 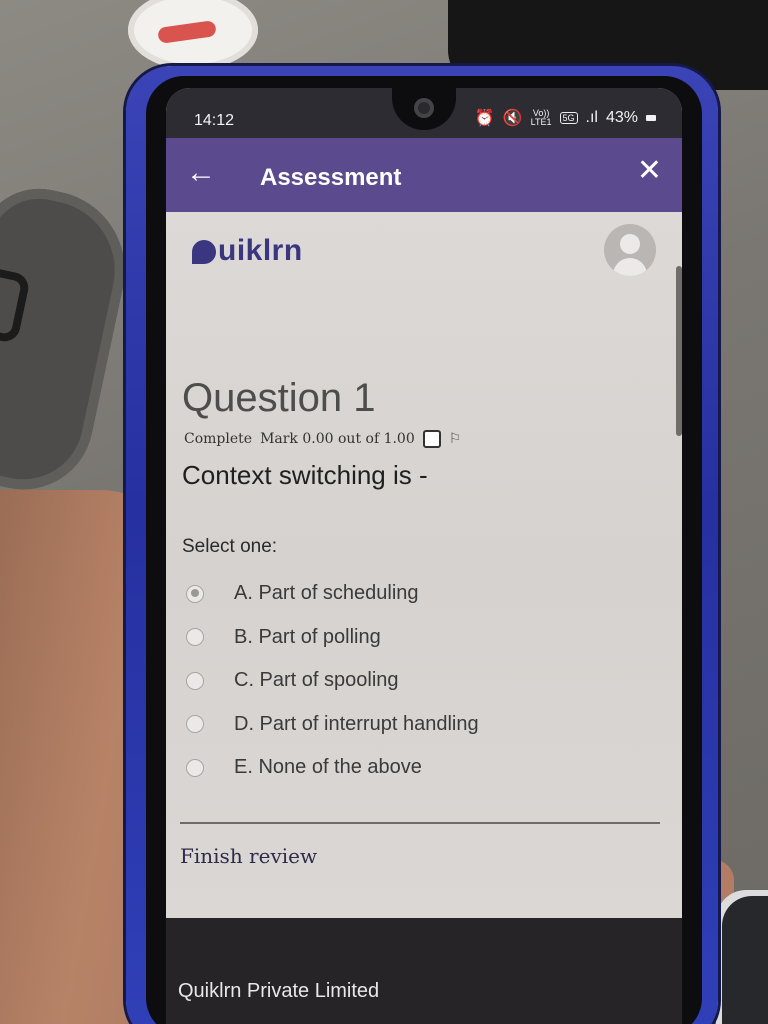 I want to click on option-label: A. Part of scheduling, so click(x=326, y=593).